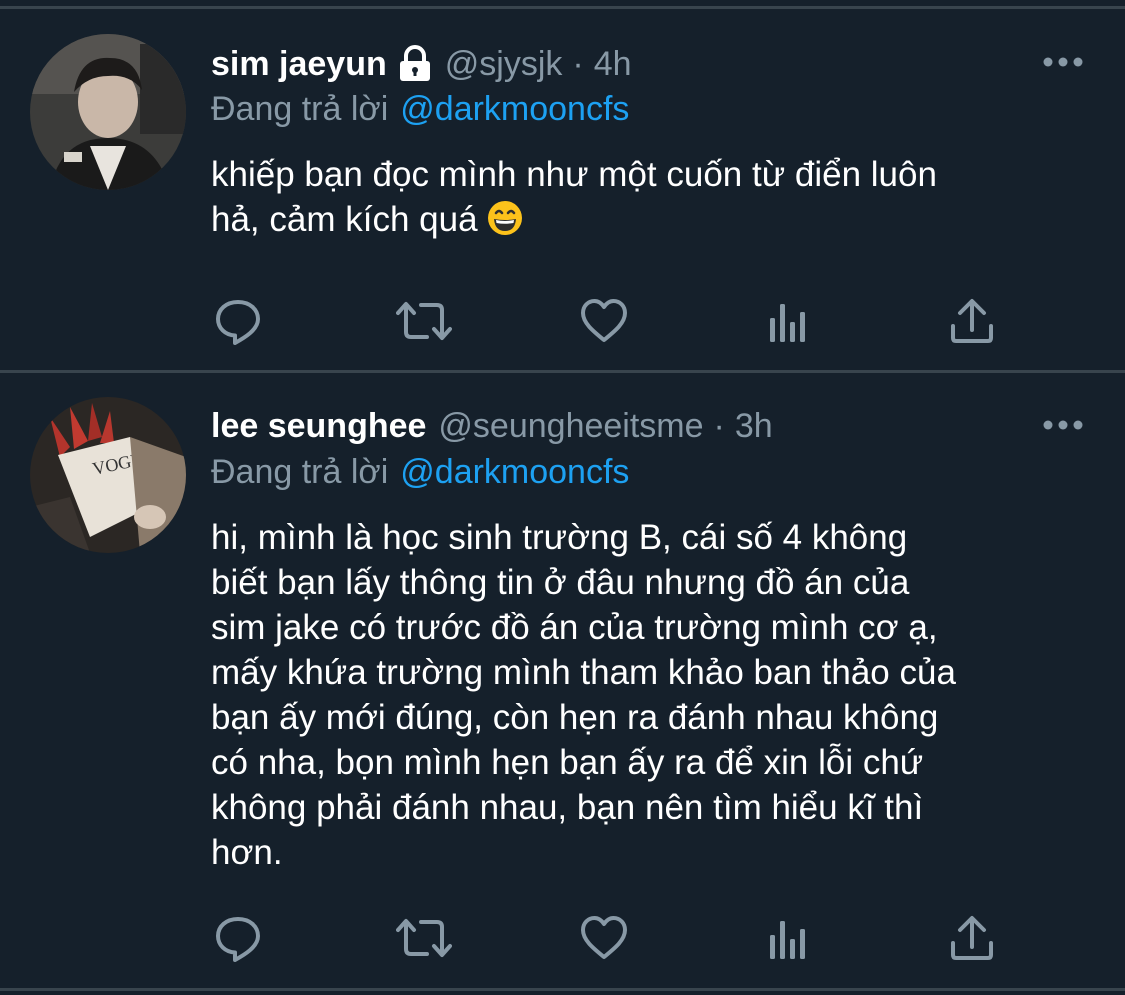  What do you see at coordinates (344, 219) in the screenshot?
I see `tweet-text-line-content: hả, cảm kích quá` at bounding box center [344, 219].